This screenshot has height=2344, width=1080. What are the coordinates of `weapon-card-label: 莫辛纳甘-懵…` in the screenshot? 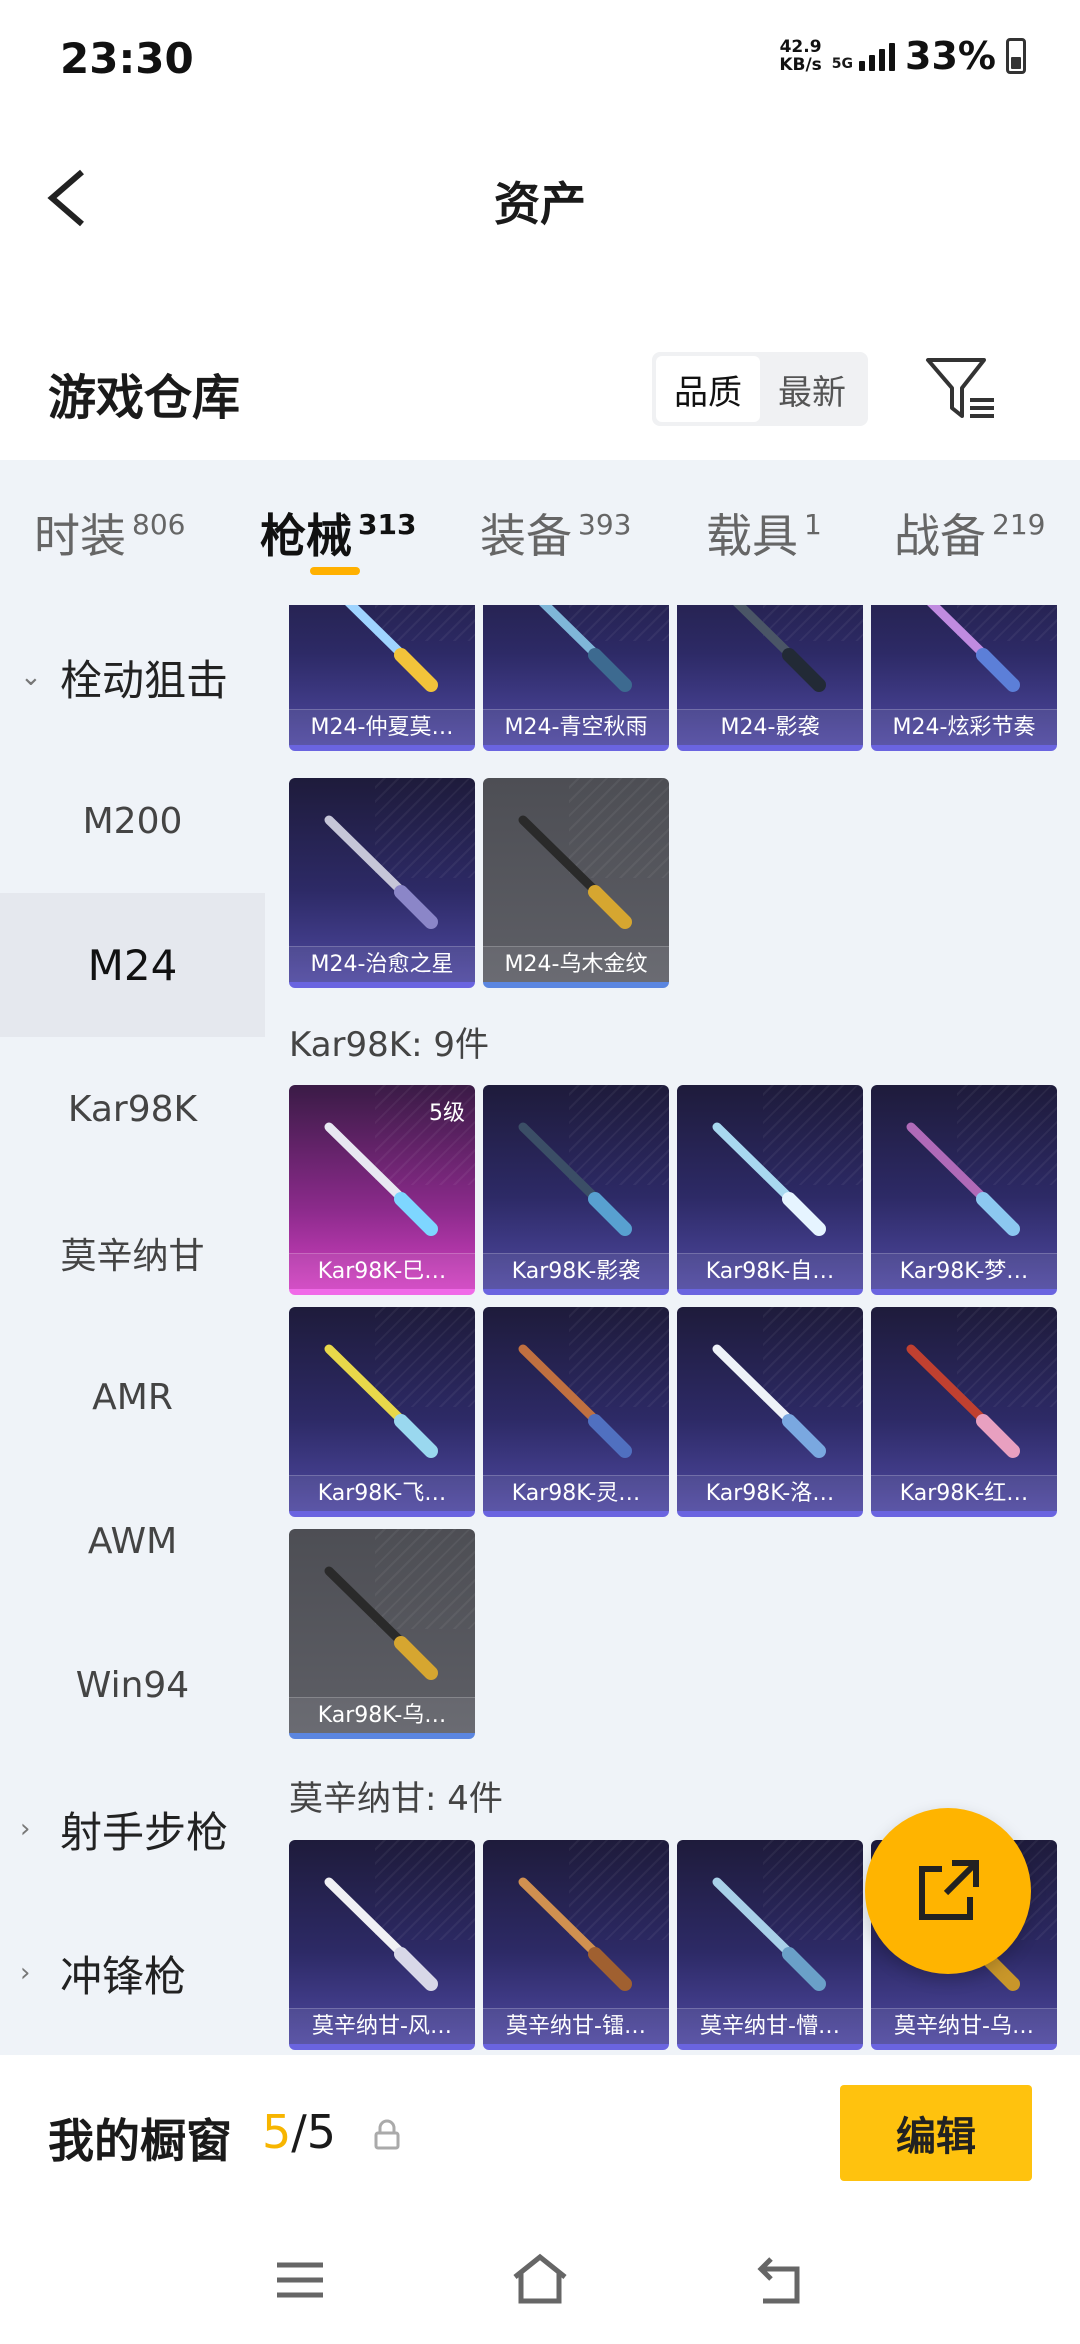 It's located at (770, 2026).